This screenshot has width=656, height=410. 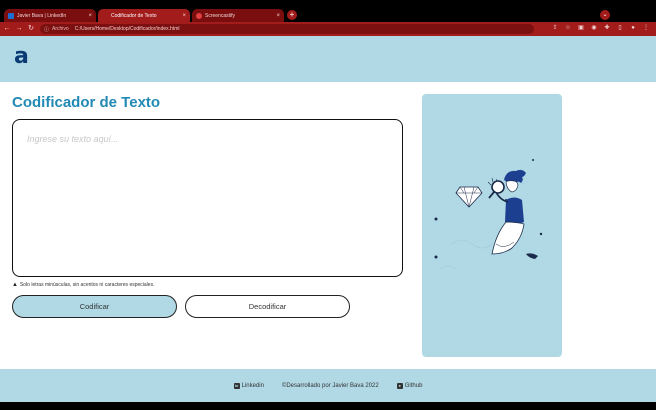 What do you see at coordinates (220, 15) in the screenshot?
I see `tab-label: Screencastify` at bounding box center [220, 15].